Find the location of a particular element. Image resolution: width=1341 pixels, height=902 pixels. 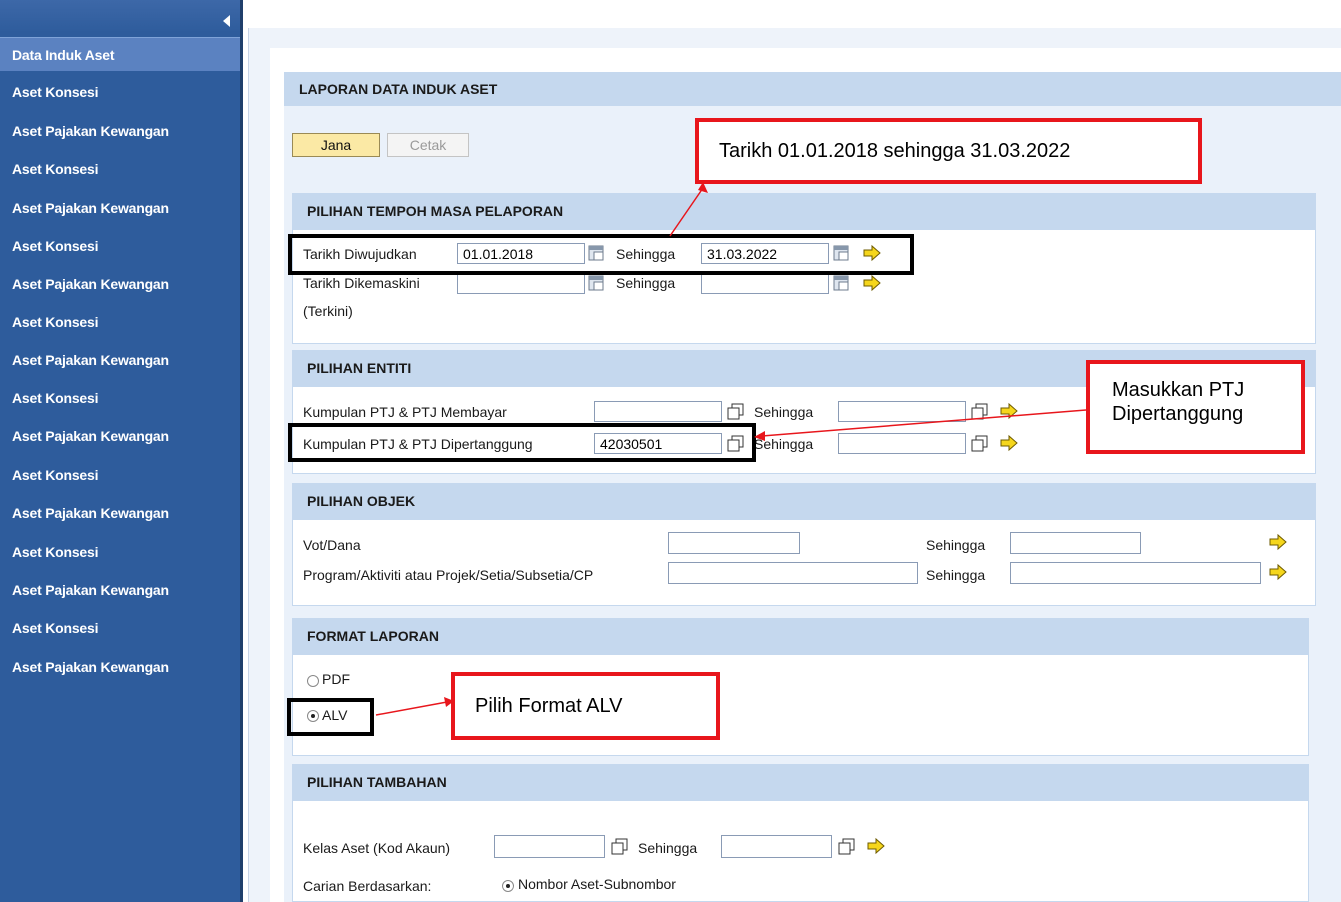

ptj-callout-line2: Dipertanggung is located at coordinates (1178, 414).